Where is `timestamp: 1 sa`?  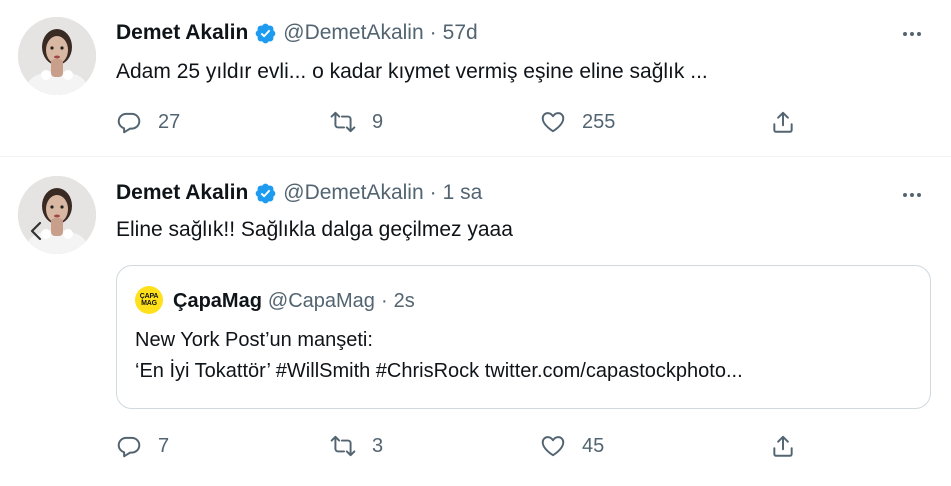 timestamp: 1 sa is located at coordinates (463, 193).